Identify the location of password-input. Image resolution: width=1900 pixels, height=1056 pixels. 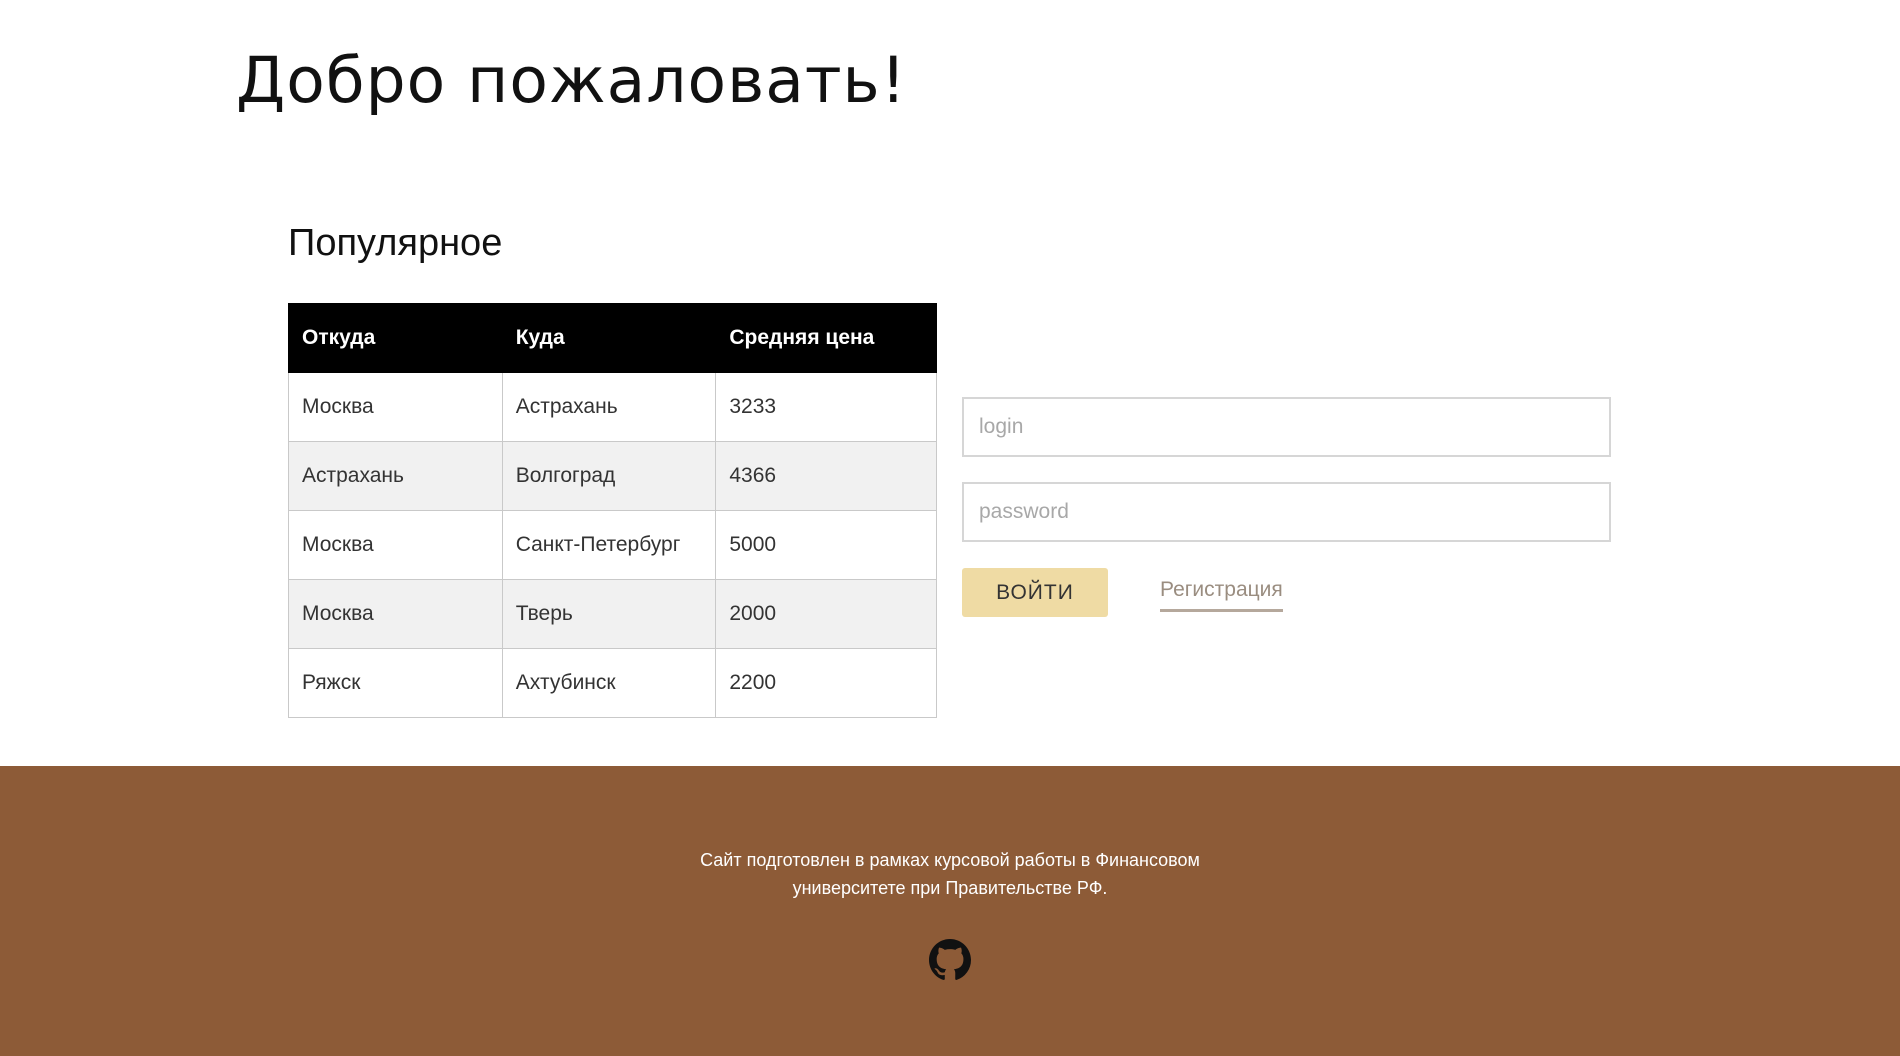
(1286, 512).